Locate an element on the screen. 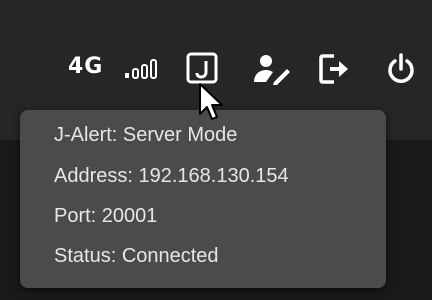  mouse-cursor-icon is located at coordinates (212, 103).